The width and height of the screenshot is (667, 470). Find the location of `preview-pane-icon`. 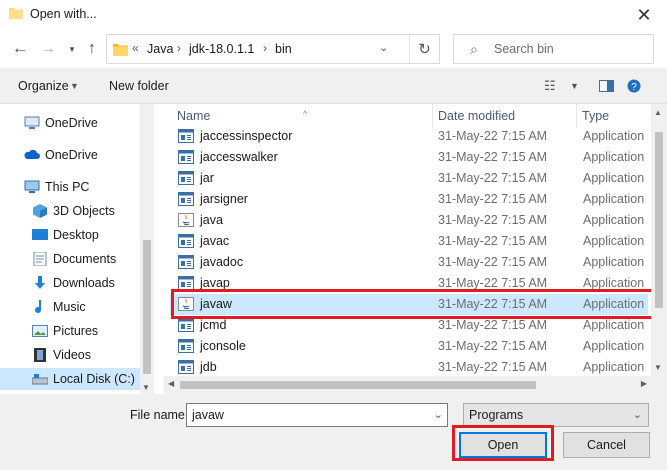

preview-pane-icon is located at coordinates (606, 86).